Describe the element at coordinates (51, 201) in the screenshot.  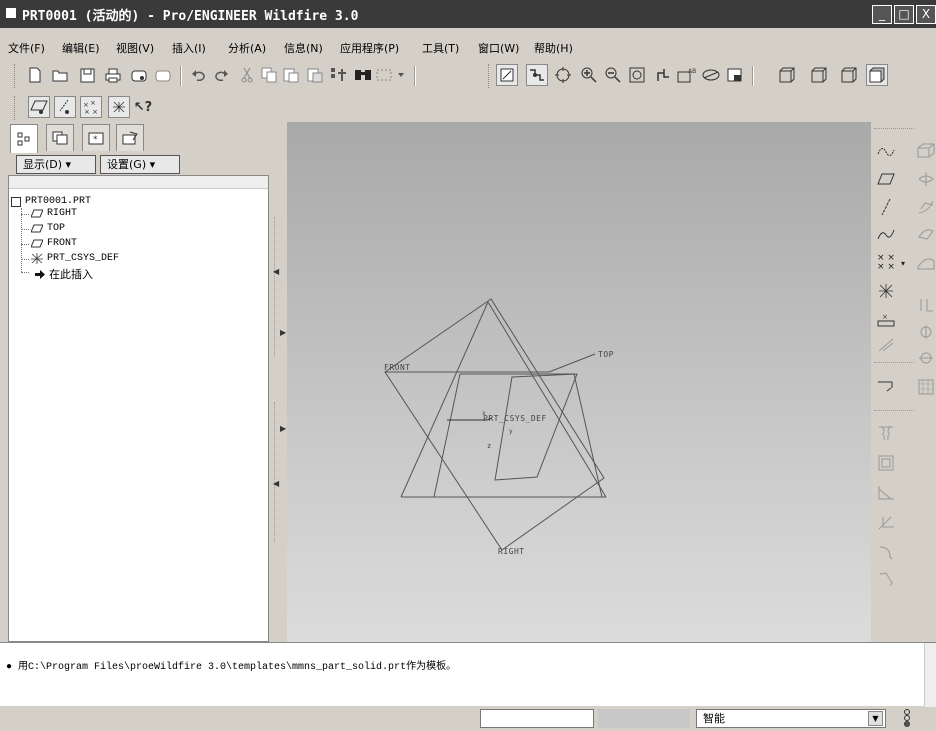
I see `tree-root-part: PRT0001.PRT` at that location.